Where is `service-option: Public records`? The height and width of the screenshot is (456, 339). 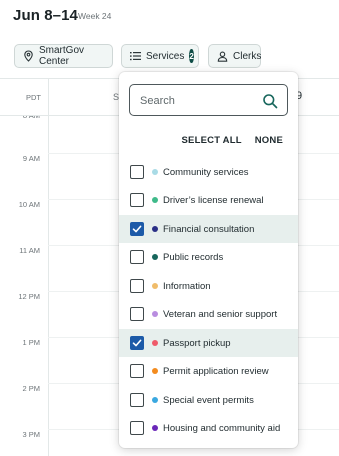 service-option: Public records is located at coordinates (208, 257).